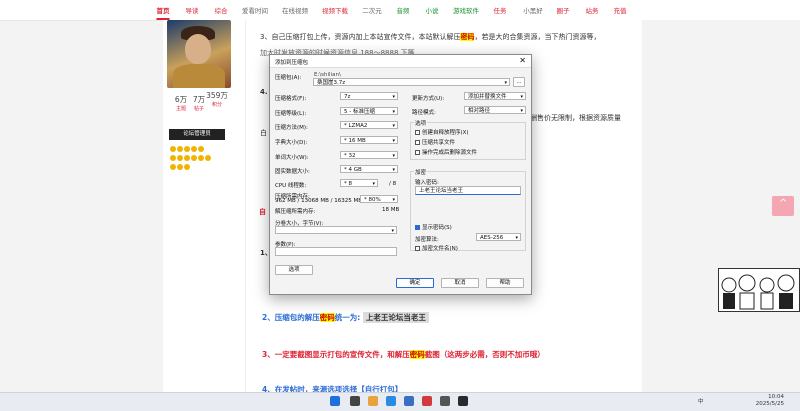 The height and width of the screenshot is (411, 800). Describe the element at coordinates (620, 10) in the screenshot. I see `nav-item: 充值` at that location.